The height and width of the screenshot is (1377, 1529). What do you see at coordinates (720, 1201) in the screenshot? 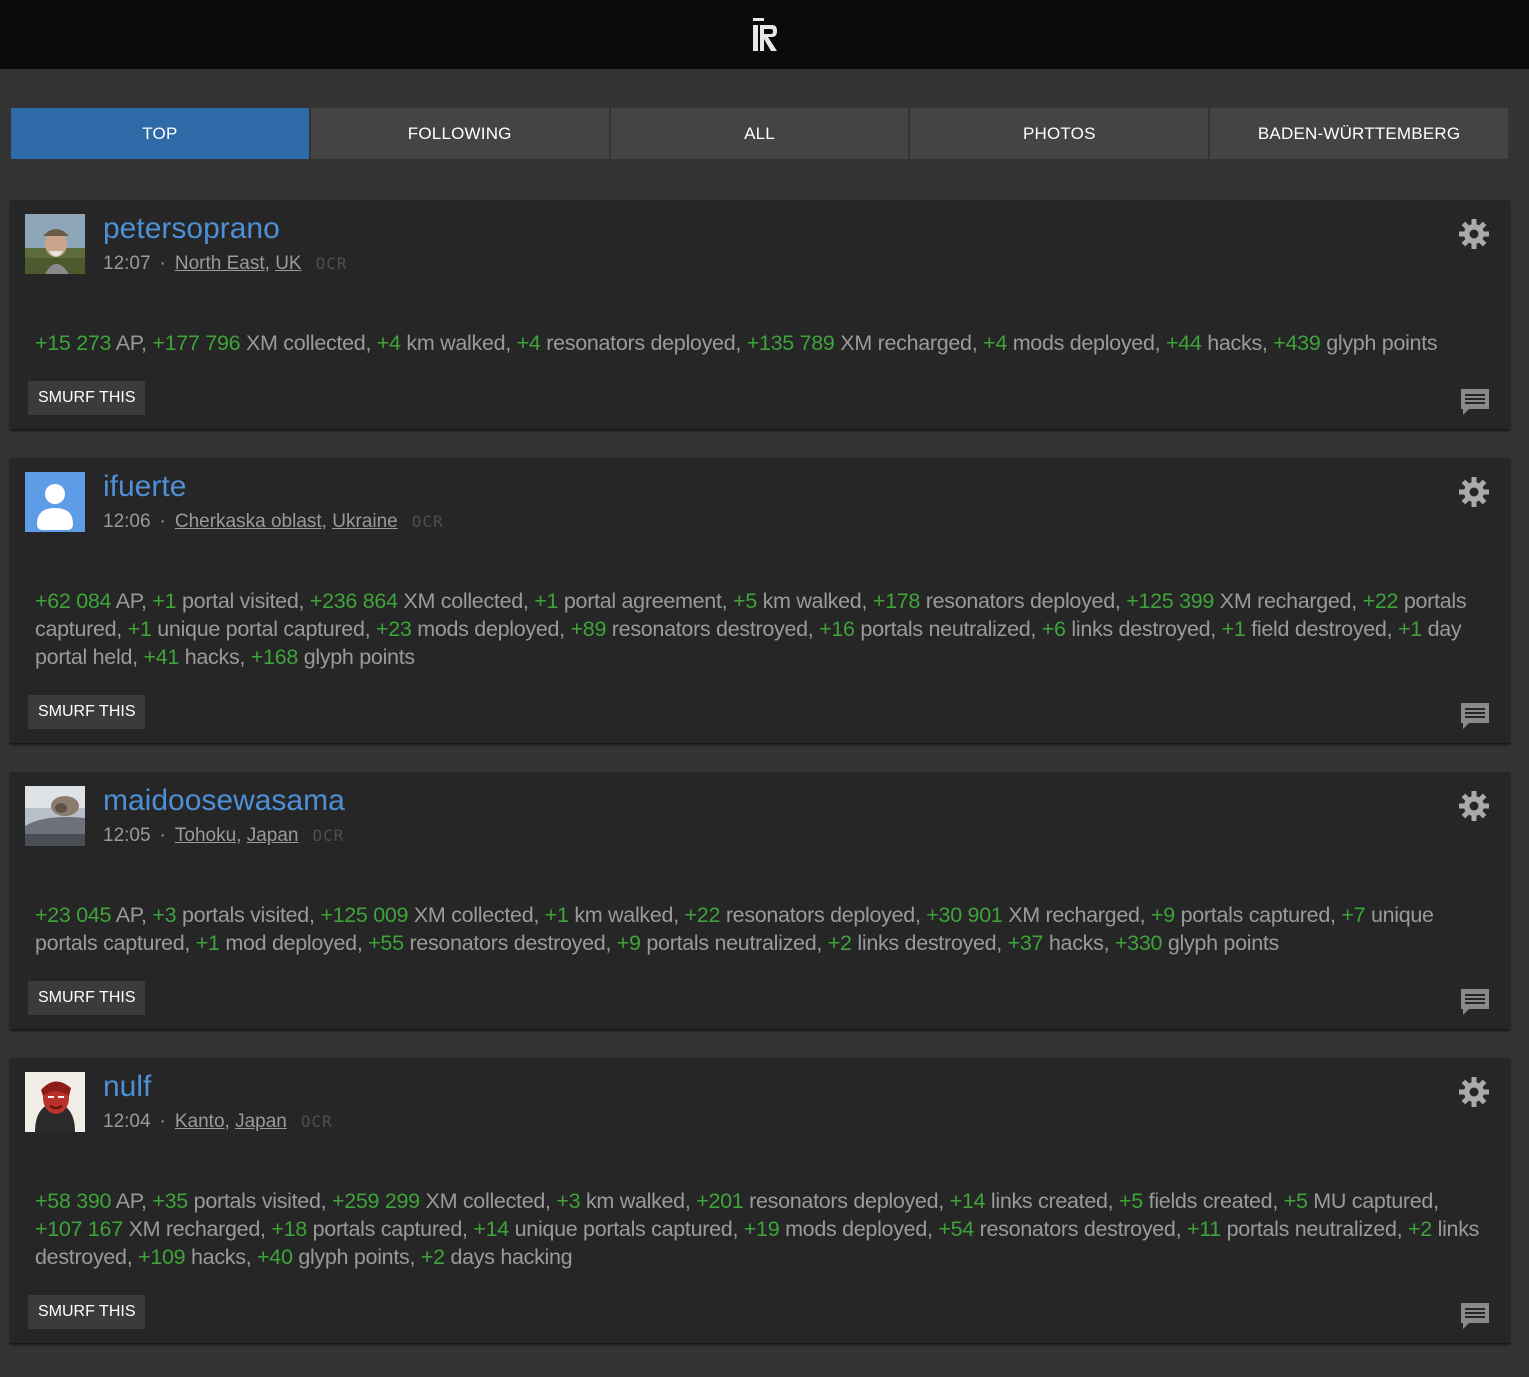
I see `stat-value: +201` at bounding box center [720, 1201].